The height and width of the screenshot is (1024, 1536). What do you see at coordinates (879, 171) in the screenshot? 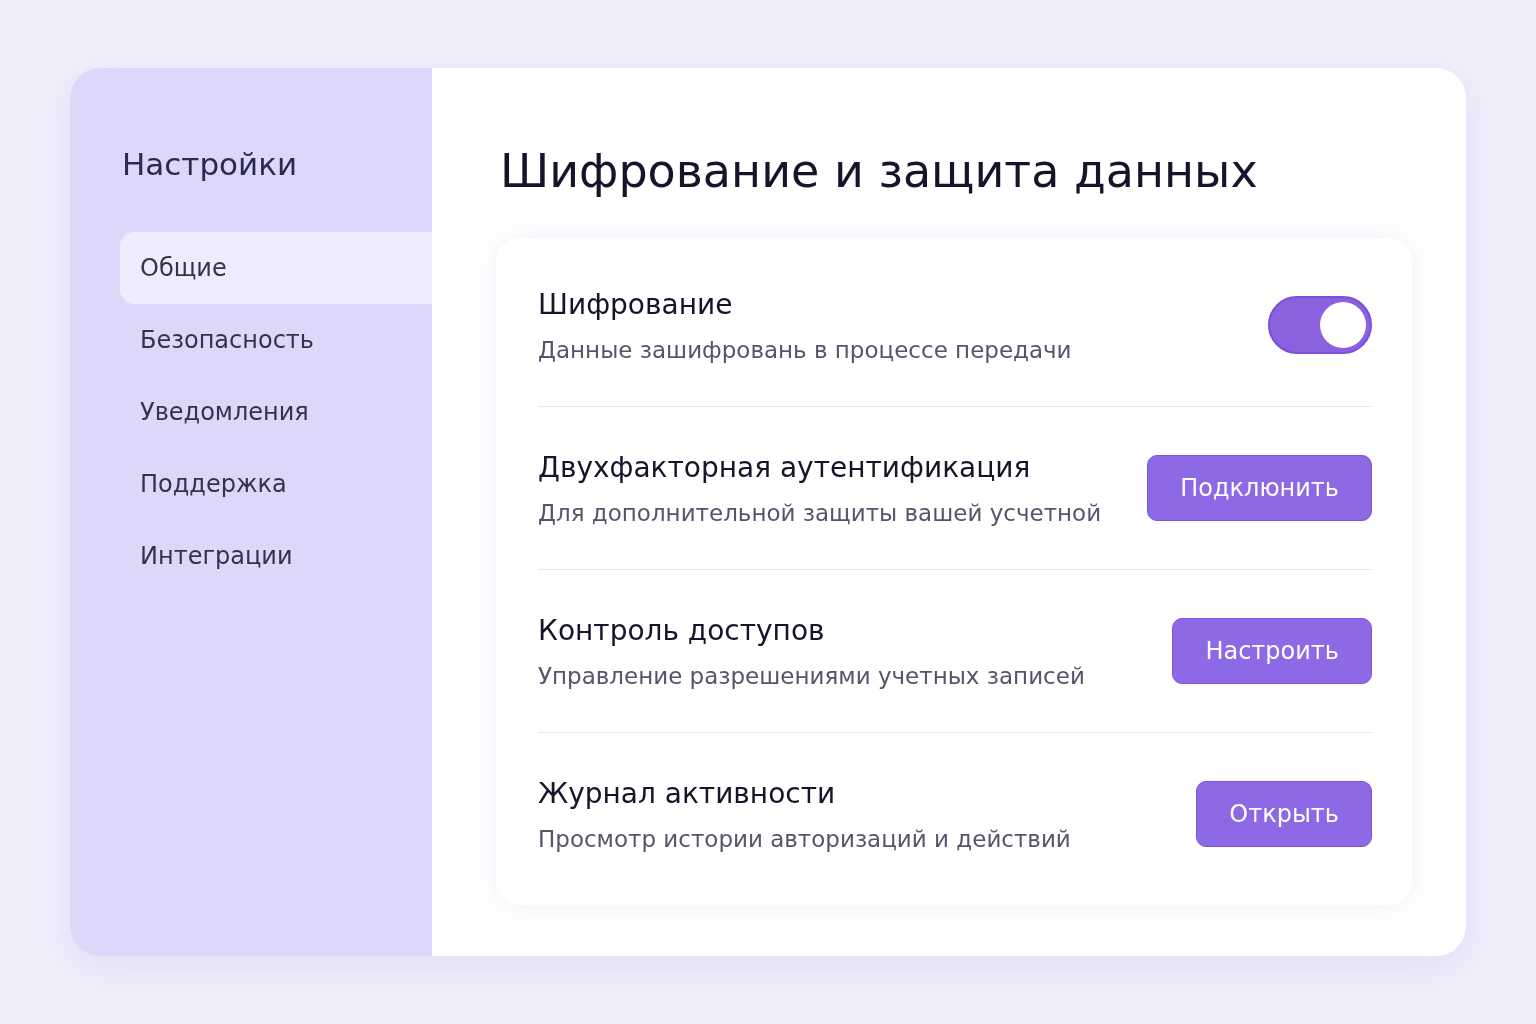
I see `page-heading: Шифрование и защита данных` at bounding box center [879, 171].